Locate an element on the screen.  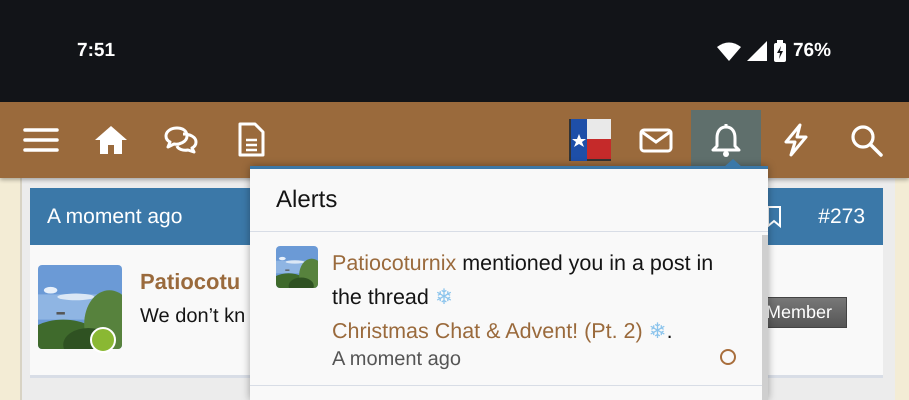
post-time: A moment ago is located at coordinates (114, 216).